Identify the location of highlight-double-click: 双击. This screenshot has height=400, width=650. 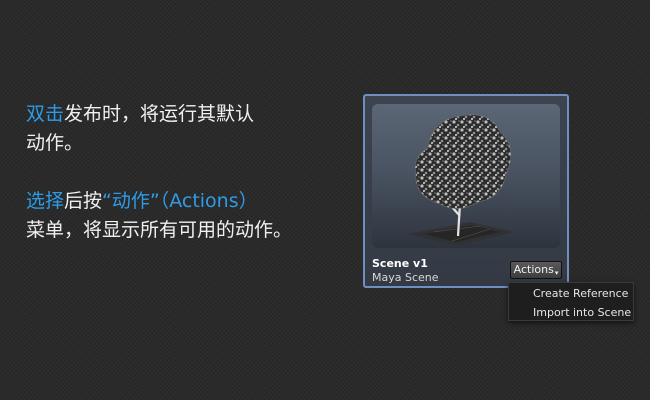
(45, 114).